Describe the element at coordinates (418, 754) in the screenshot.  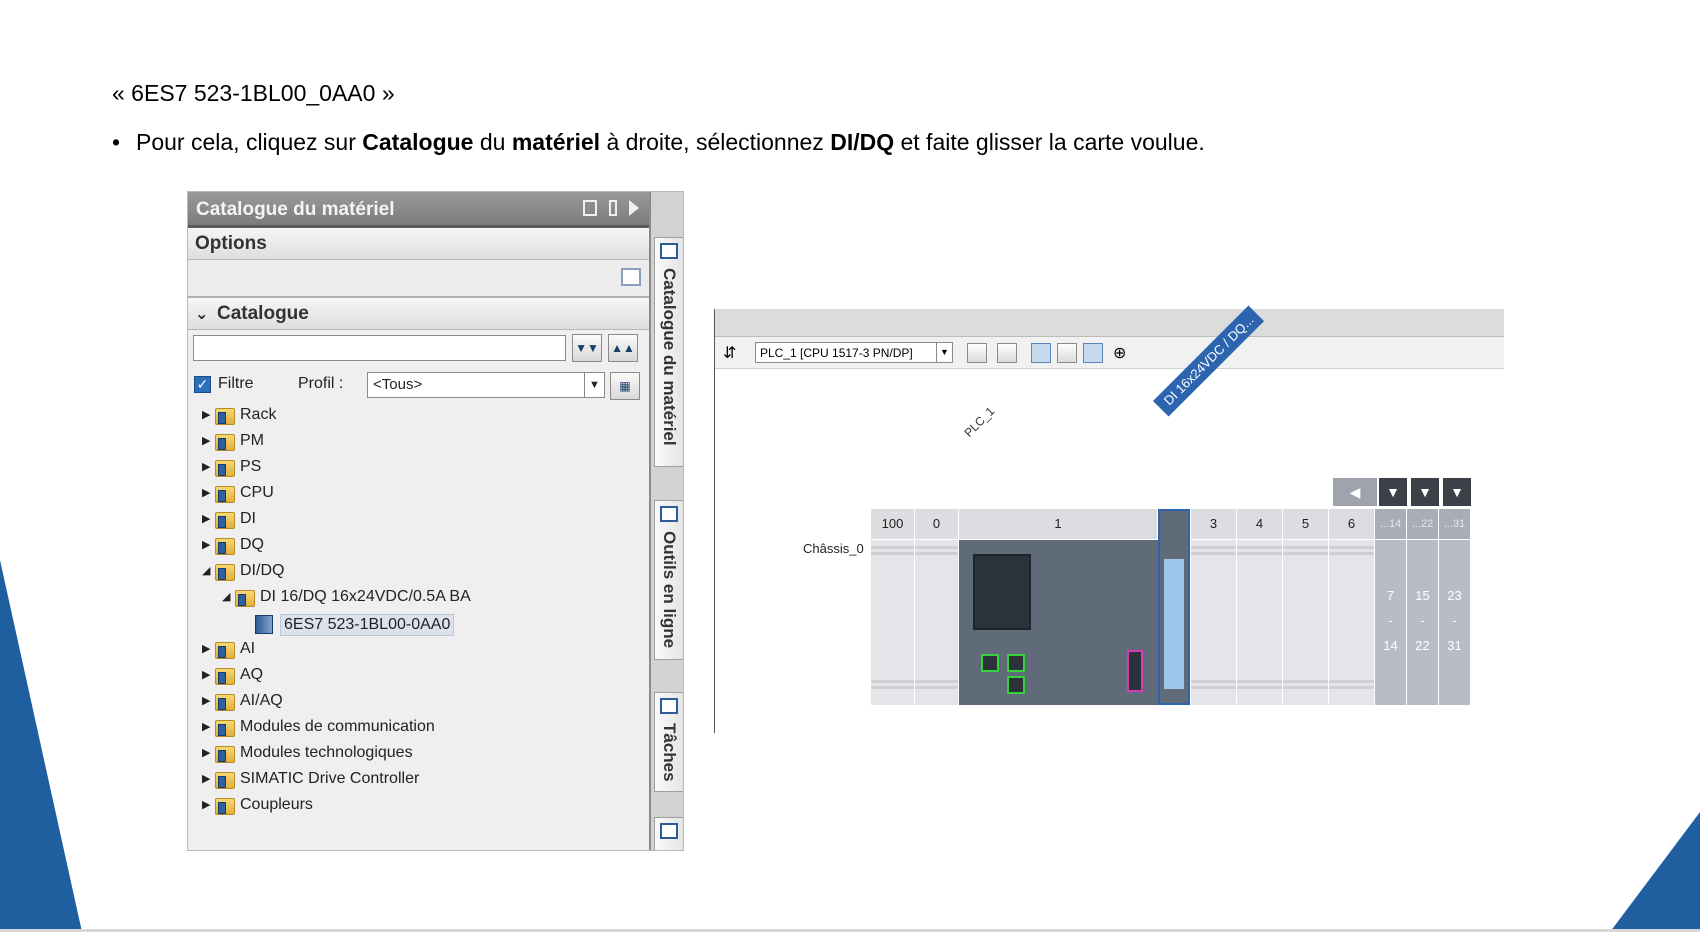
I see `tree-item: ▶ Modules technologiques` at that location.